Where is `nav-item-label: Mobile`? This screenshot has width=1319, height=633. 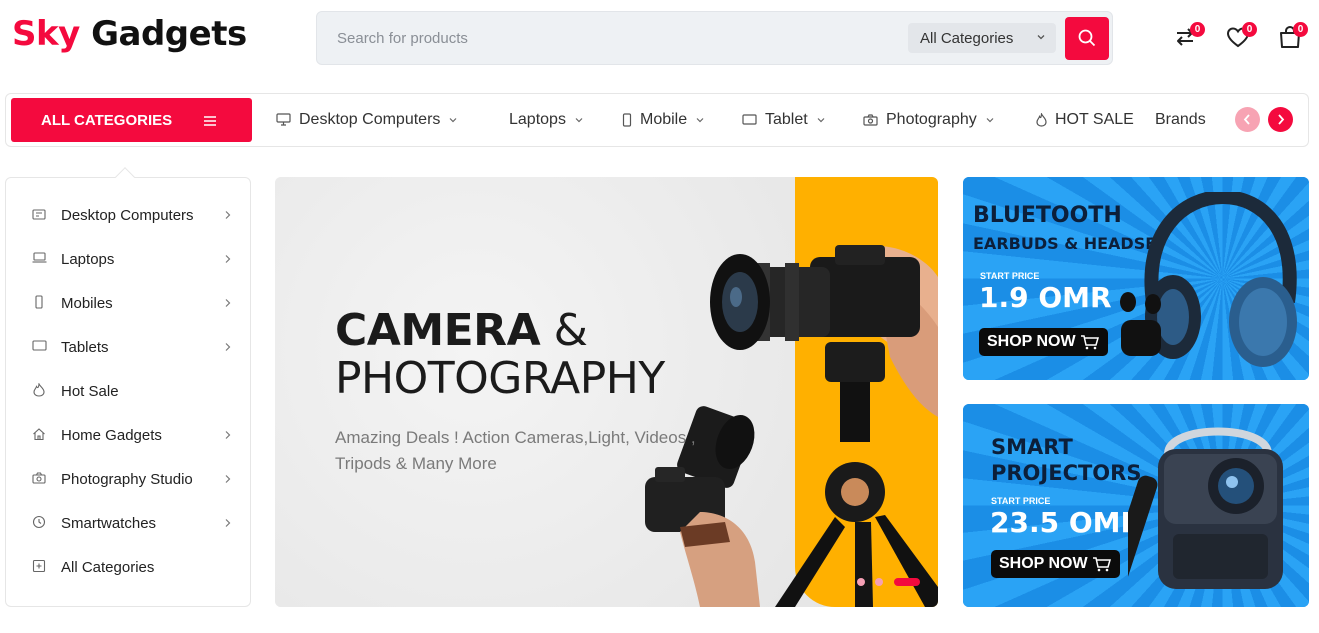
nav-item-label: Mobile is located at coordinates (664, 119).